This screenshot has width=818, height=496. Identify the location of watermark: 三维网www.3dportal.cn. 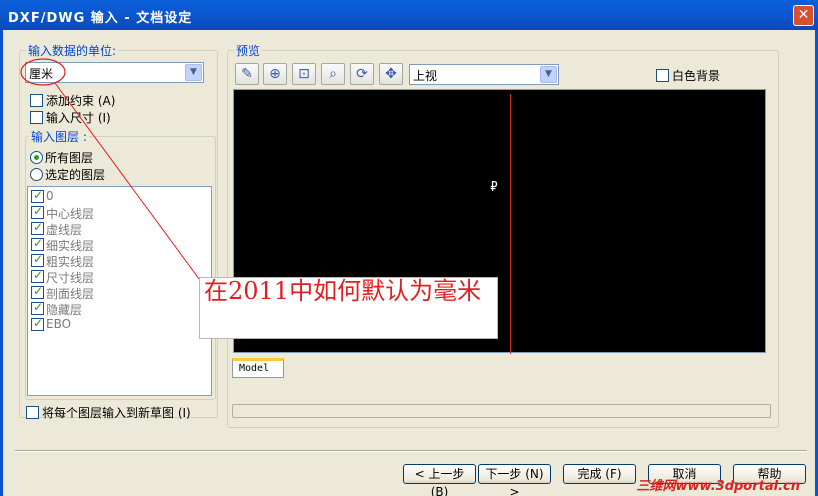
(718, 486).